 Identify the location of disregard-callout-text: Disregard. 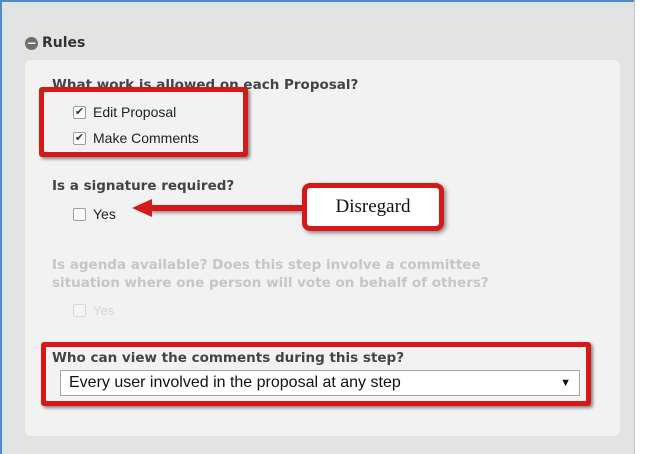
(373, 206).